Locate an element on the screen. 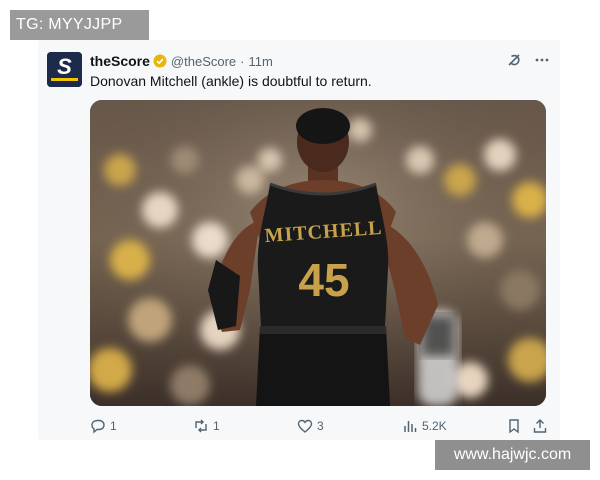 The width and height of the screenshot is (600, 480). more-icon is located at coordinates (542, 61).